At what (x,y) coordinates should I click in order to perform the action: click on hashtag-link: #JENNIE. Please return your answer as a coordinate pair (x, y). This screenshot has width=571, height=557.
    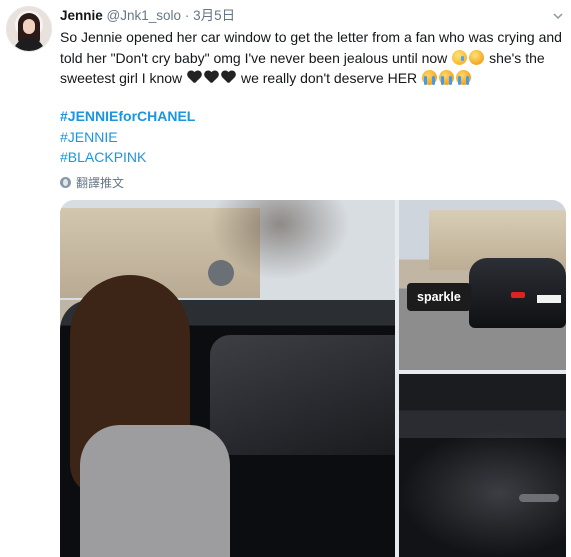
    Looking at the image, I should click on (127, 137).